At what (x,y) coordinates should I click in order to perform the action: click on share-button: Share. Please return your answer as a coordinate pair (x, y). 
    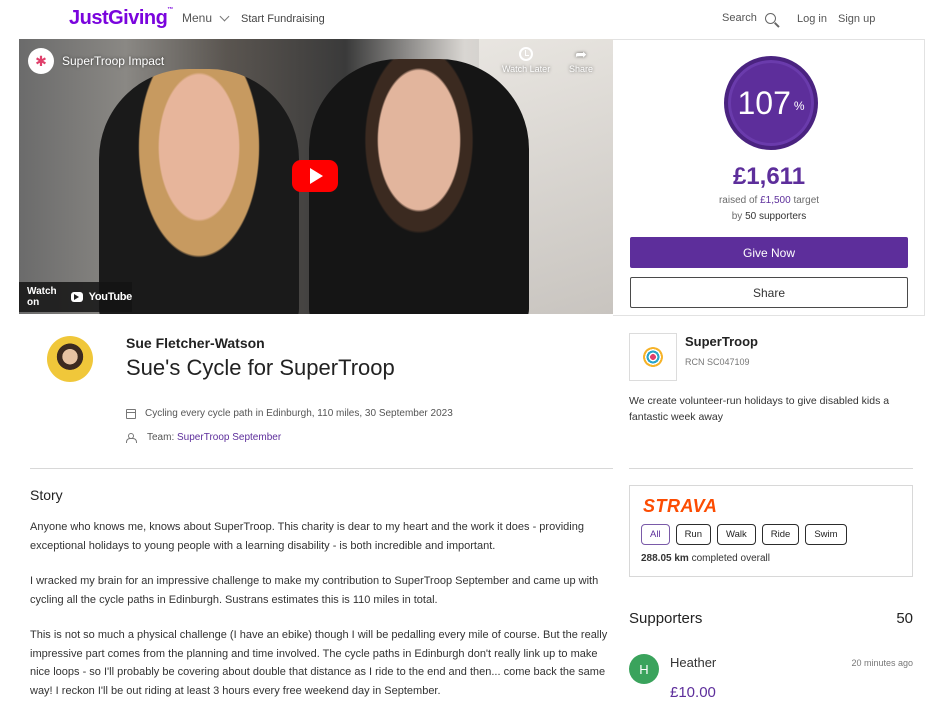
    Looking at the image, I should click on (769, 292).